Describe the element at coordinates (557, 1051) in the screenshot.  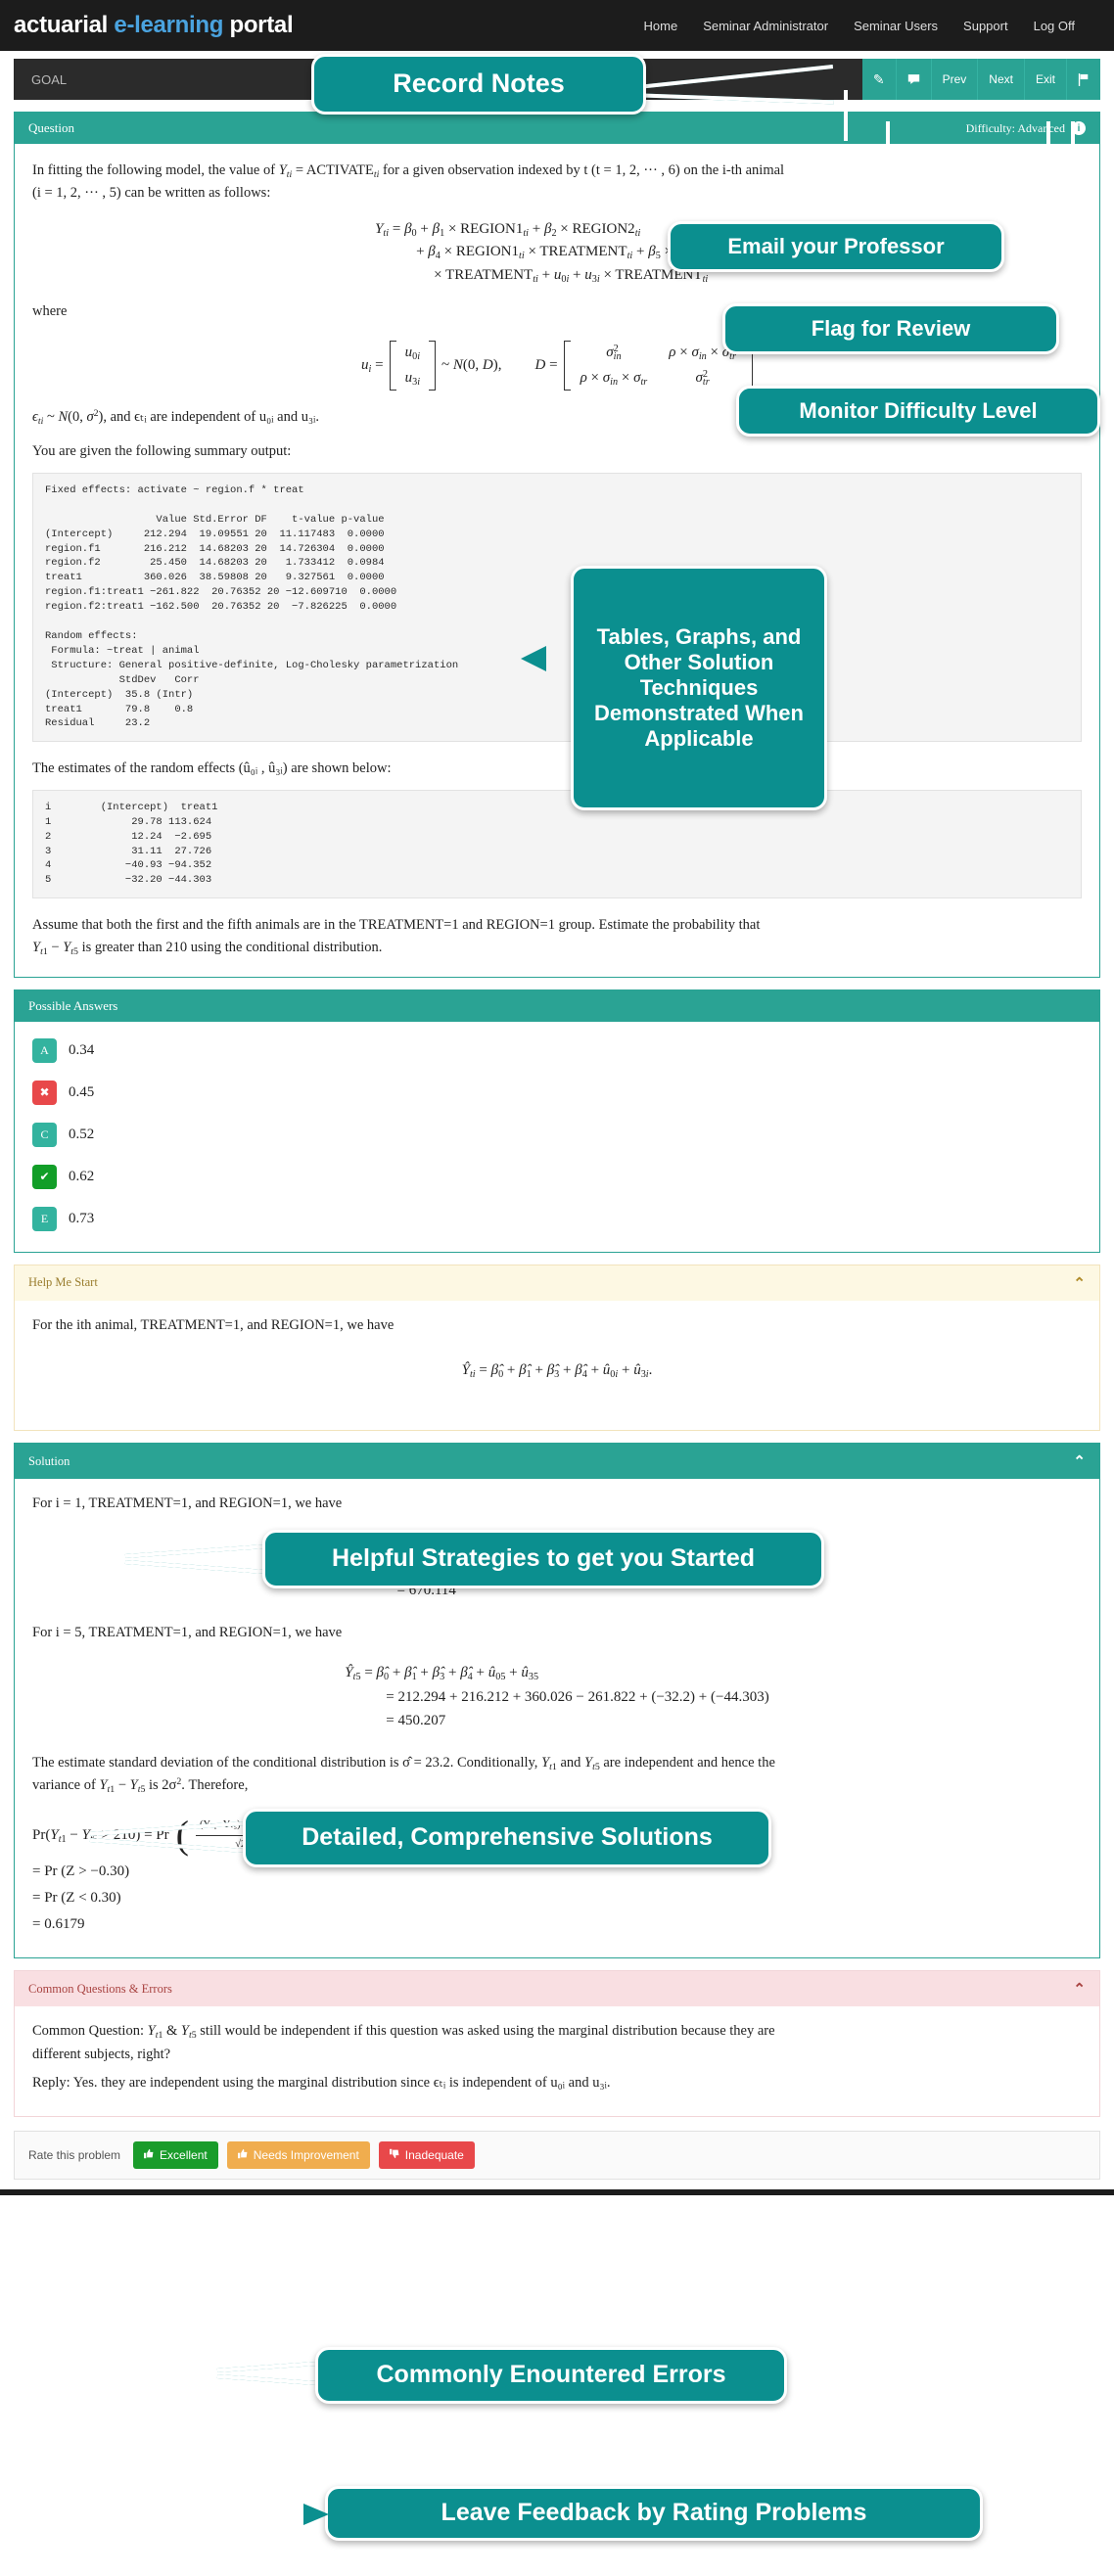
I see `answer-option-a: A 0.34` at that location.